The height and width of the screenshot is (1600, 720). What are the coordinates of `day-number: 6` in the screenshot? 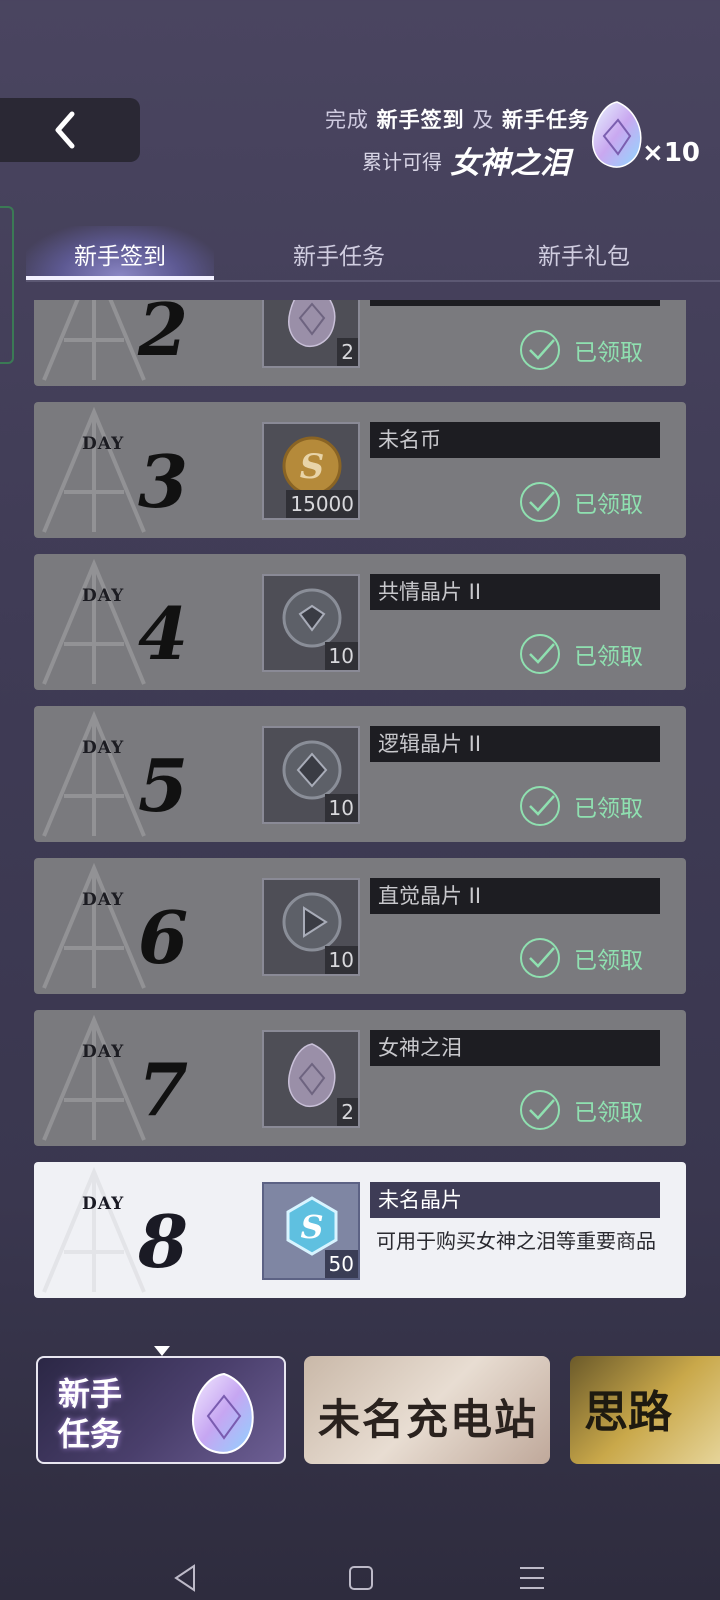 It's located at (163, 937).